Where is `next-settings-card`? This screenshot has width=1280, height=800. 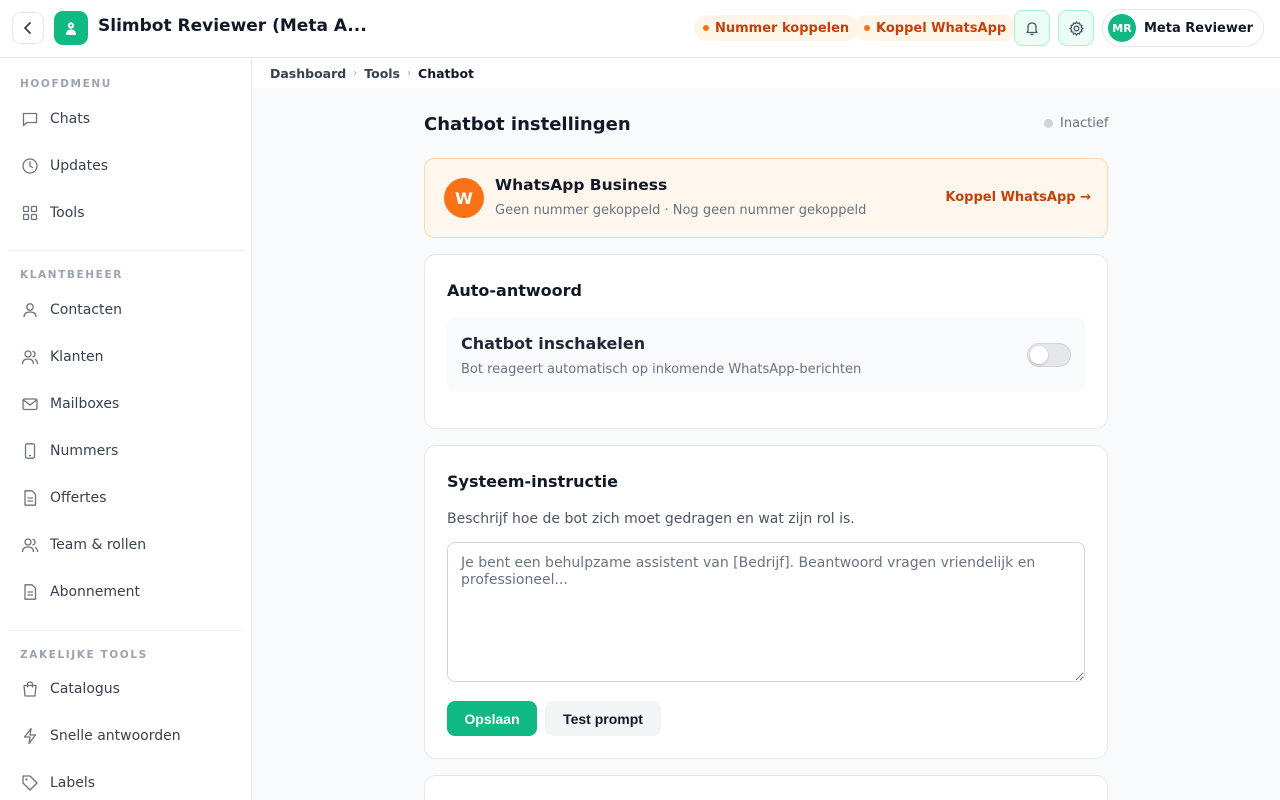 next-settings-card is located at coordinates (766, 787).